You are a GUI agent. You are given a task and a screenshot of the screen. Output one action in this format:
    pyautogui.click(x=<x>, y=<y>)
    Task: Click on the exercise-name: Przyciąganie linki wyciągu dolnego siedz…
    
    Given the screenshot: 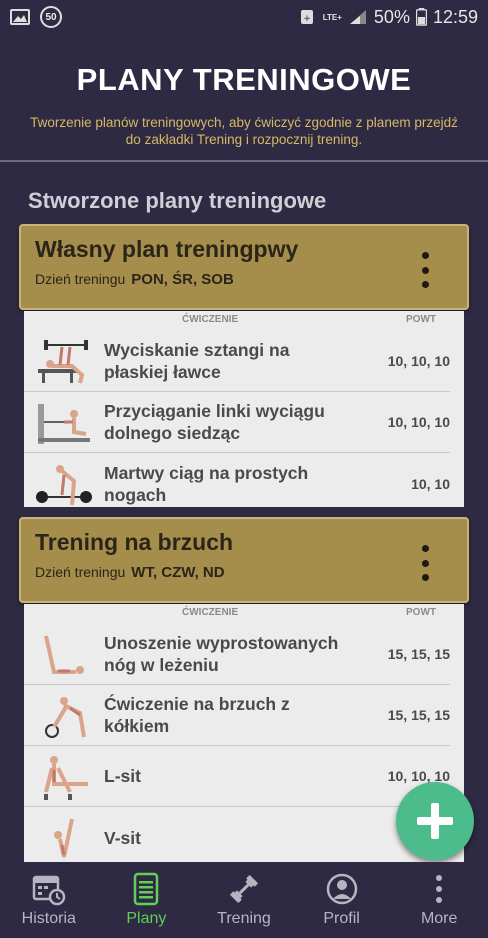 What is the action you would take?
    pyautogui.click(x=214, y=422)
    